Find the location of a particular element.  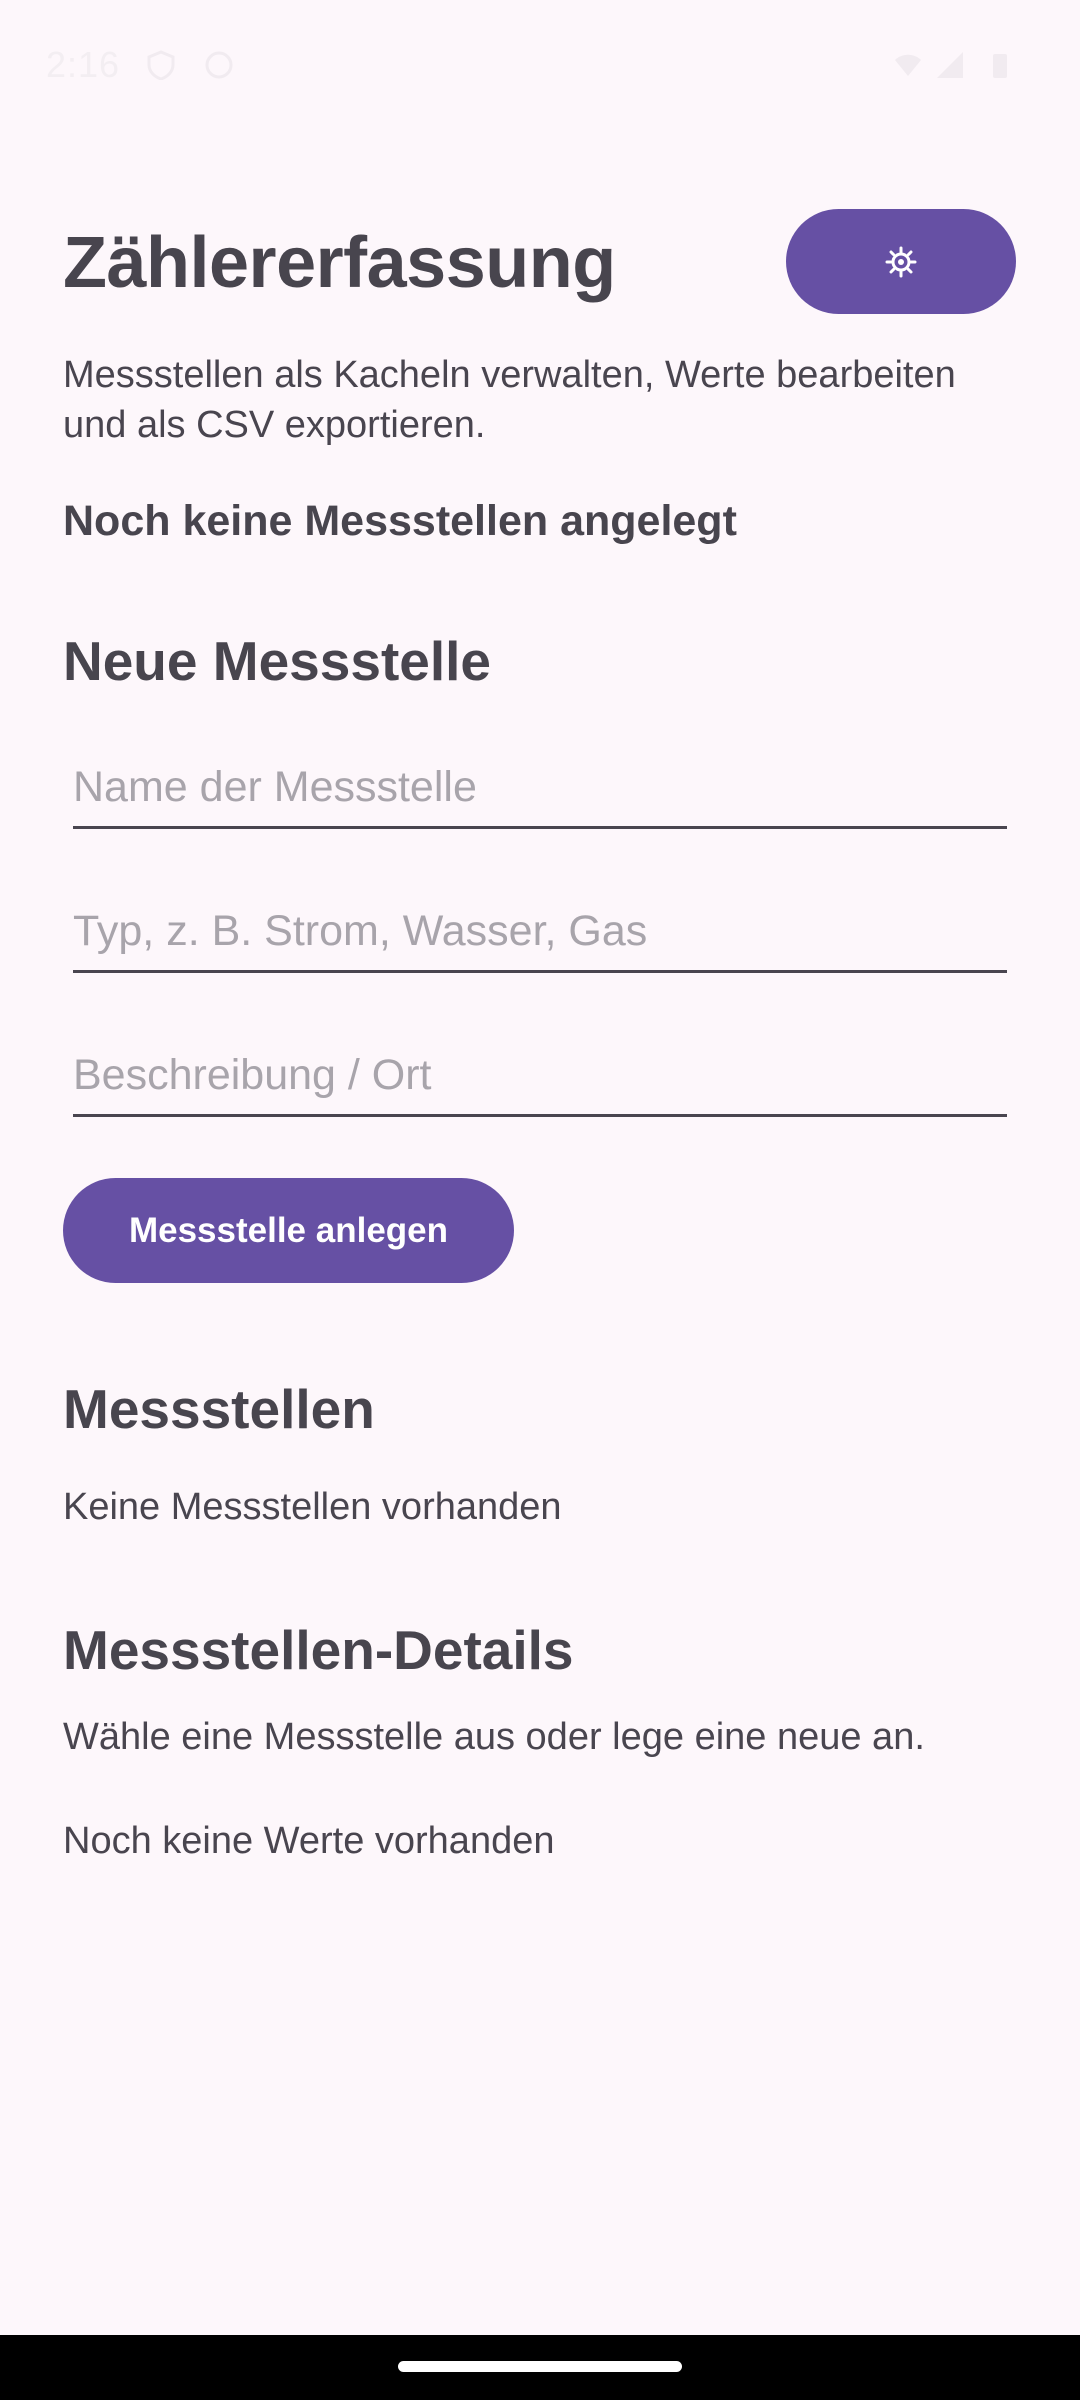

meter-list-empty-text: Keine Messstellen vorhanden is located at coordinates (312, 1507).